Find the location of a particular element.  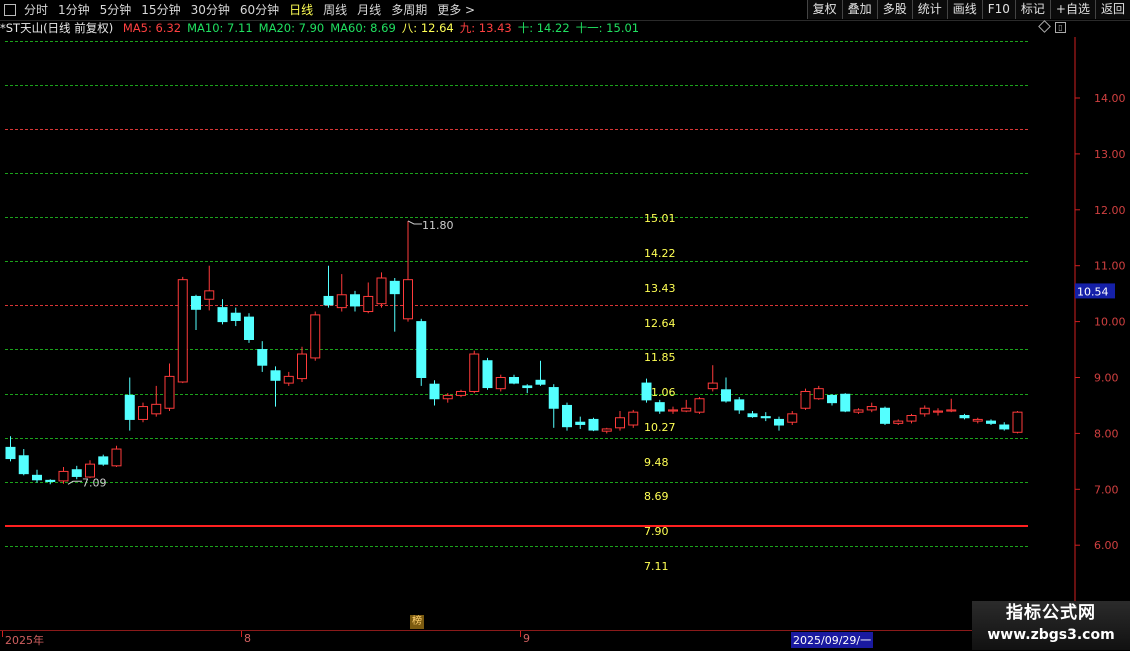

tab-9: 多周期 is located at coordinates (409, 10).